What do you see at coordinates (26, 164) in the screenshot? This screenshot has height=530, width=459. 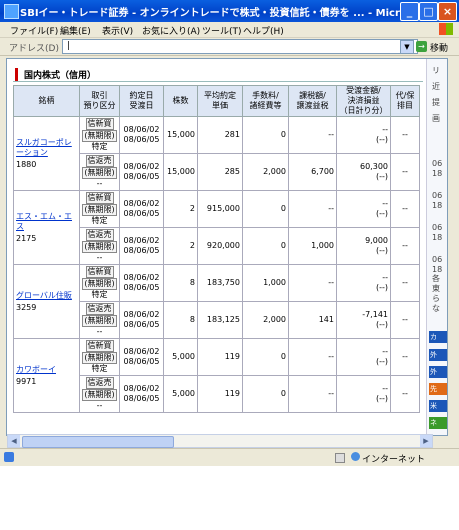 I see `stock-code: 1880` at bounding box center [26, 164].